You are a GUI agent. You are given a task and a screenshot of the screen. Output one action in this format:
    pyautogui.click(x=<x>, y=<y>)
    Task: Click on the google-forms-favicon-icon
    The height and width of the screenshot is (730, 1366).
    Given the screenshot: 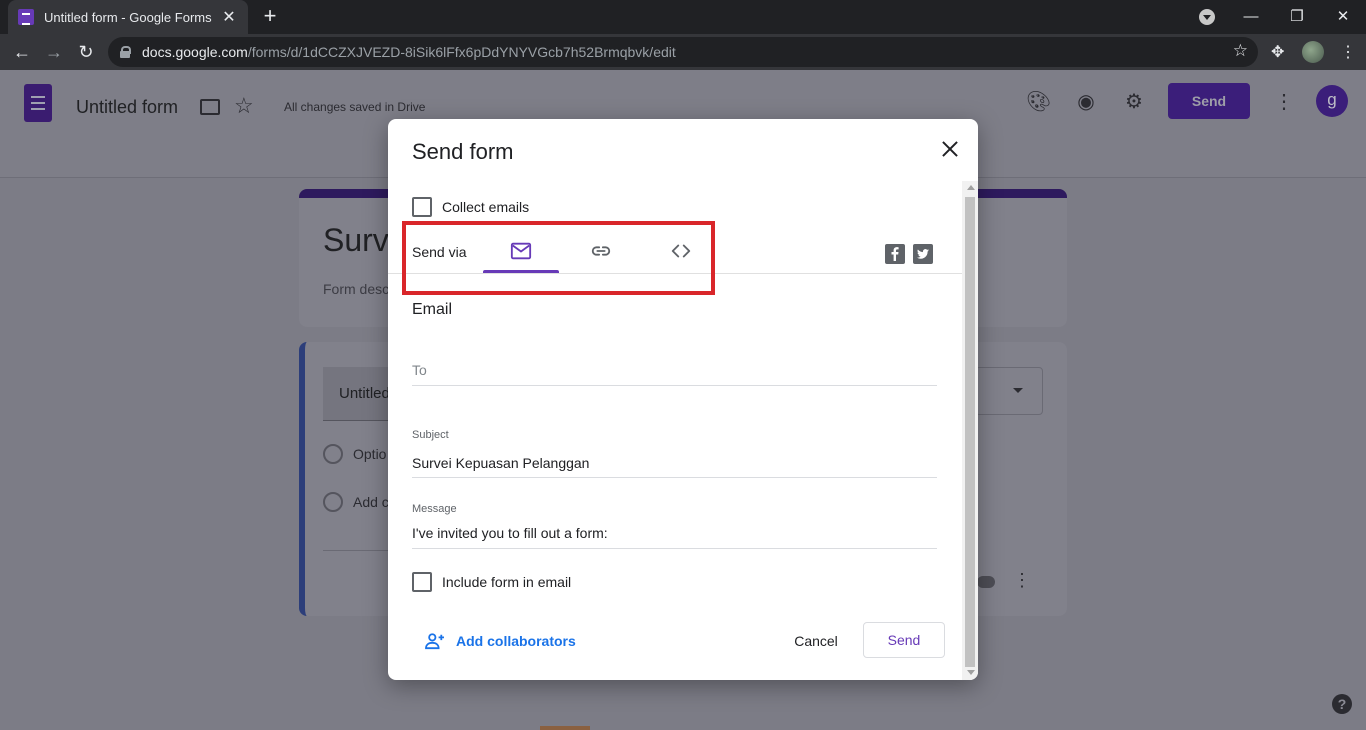 What is the action you would take?
    pyautogui.click(x=26, y=17)
    